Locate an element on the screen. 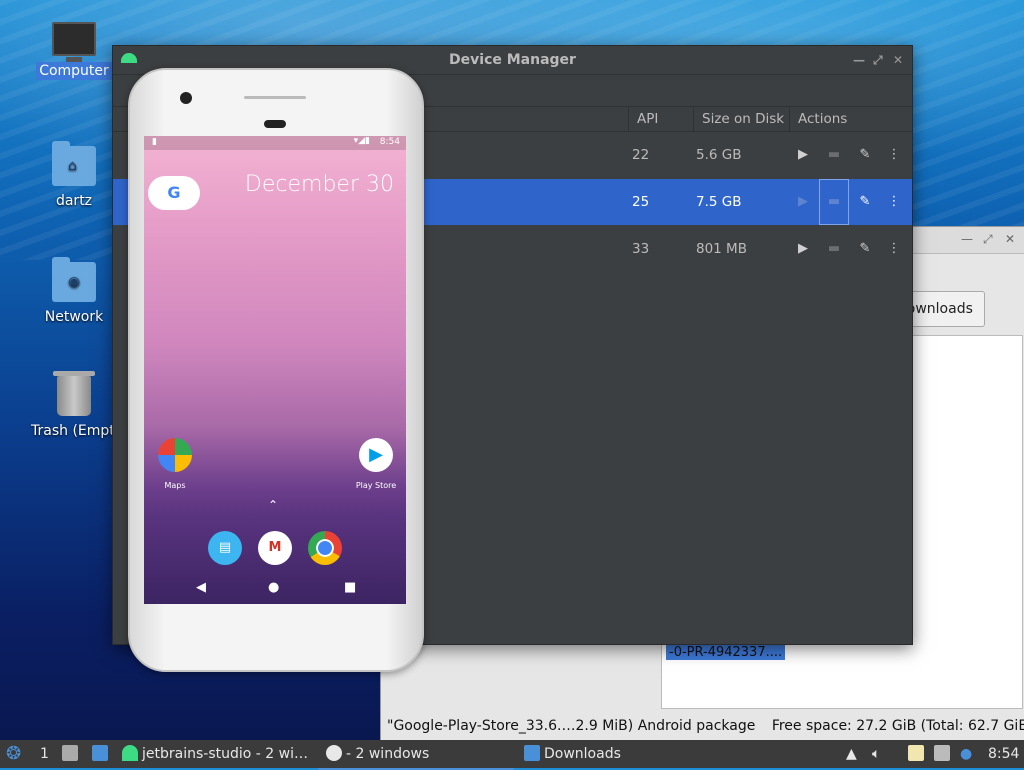 The width and height of the screenshot is (1024, 770). desktop-icon-network: ◉ Network is located at coordinates (74, 291).